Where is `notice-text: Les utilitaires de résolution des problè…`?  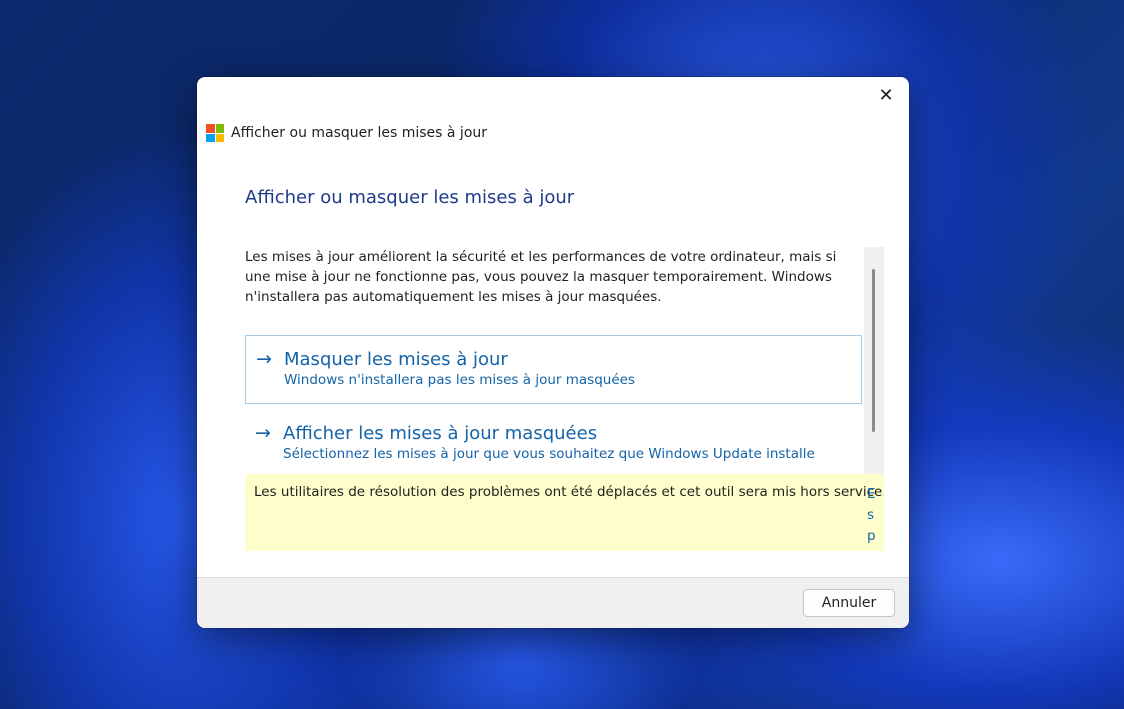
notice-text: Les utilitaires de résolution des problè… is located at coordinates (569, 492).